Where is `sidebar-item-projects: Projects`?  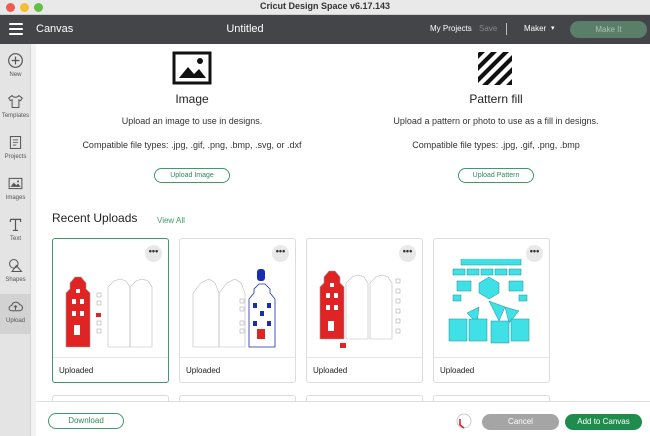 sidebar-item-projects: Projects is located at coordinates (15, 150).